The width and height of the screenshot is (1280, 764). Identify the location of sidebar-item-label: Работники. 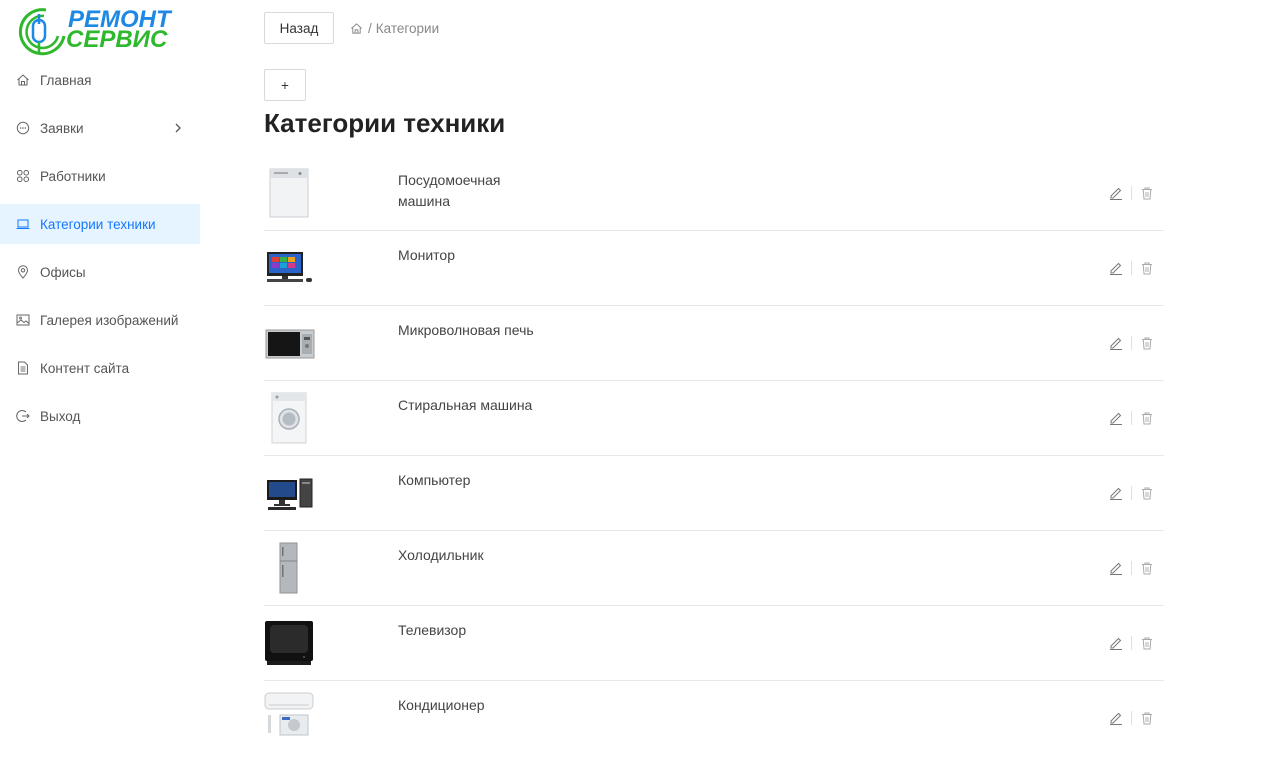
(73, 176).